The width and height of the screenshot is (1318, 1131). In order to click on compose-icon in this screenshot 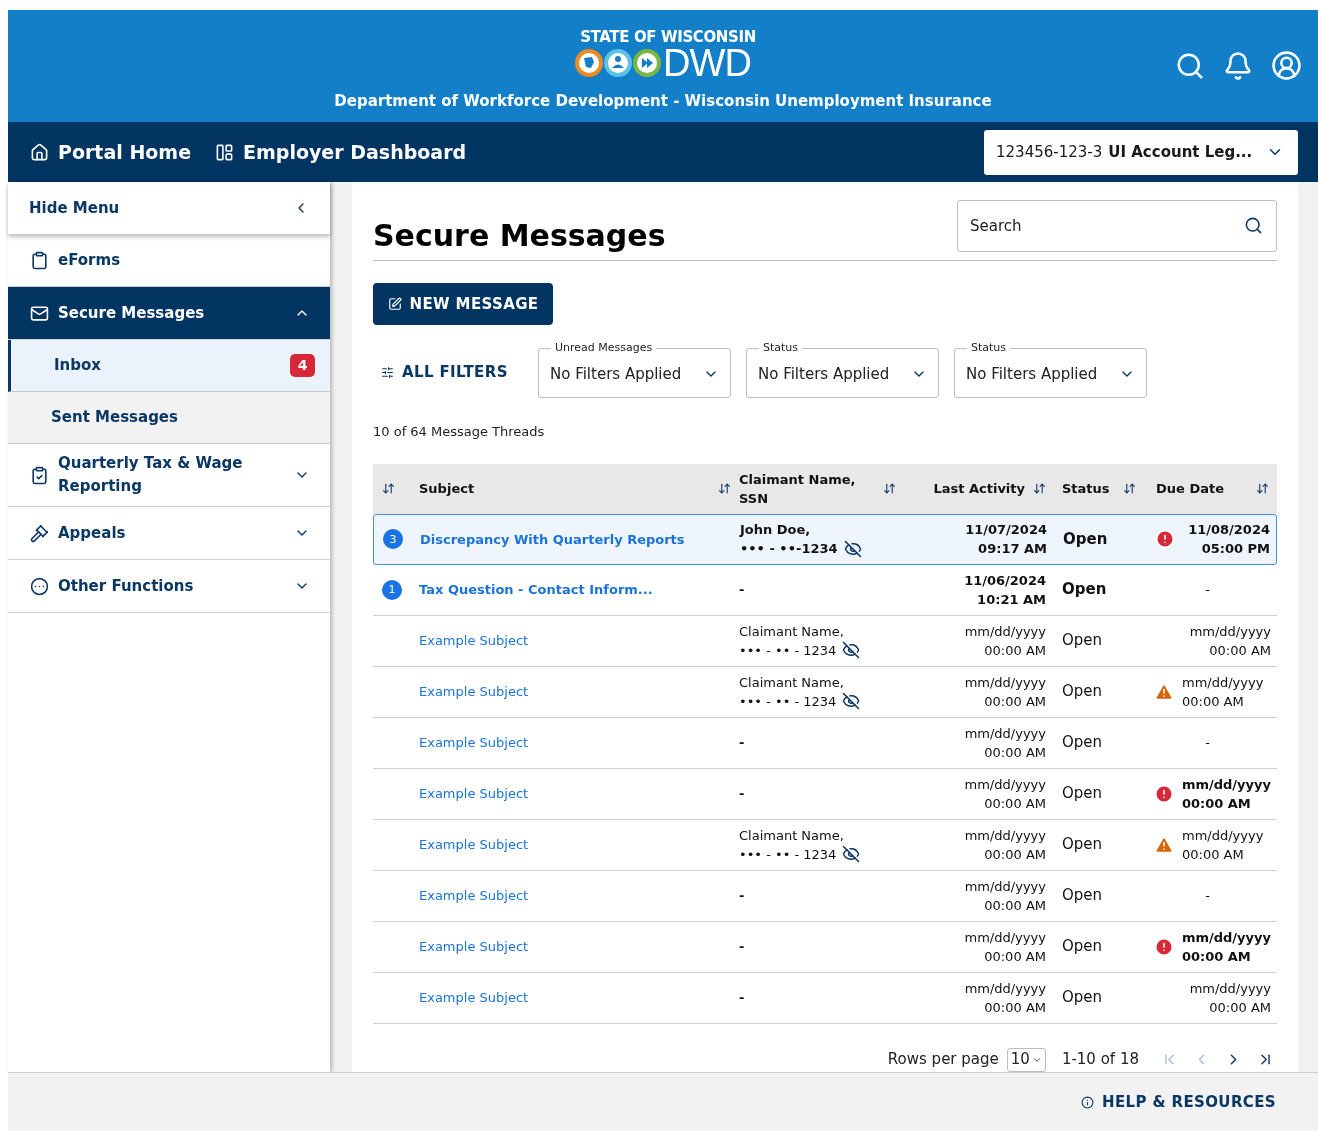, I will do `click(394, 304)`.